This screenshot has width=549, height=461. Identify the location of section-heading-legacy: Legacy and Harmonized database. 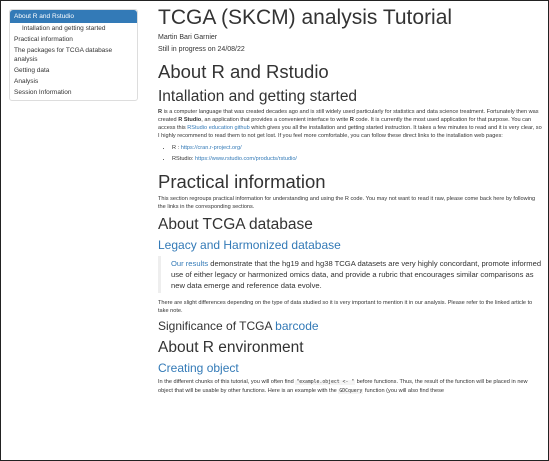
(249, 245).